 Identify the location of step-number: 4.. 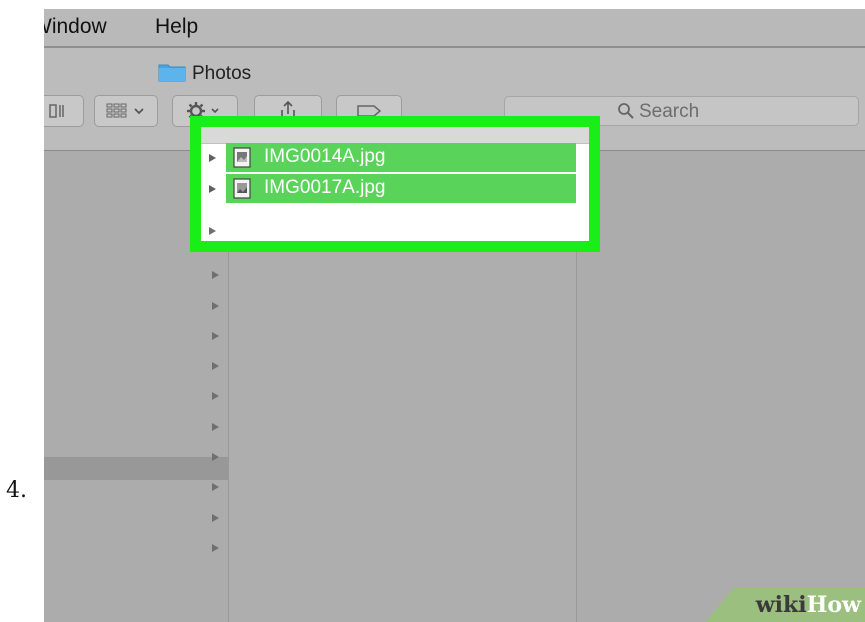
(16, 490).